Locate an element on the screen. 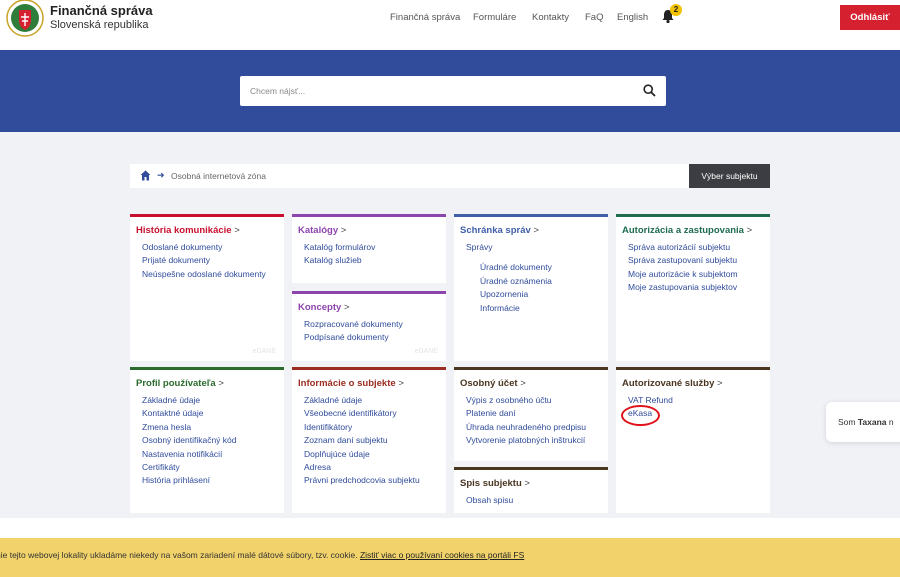 This screenshot has height=577, width=900. notification-badge: 2 is located at coordinates (676, 10).